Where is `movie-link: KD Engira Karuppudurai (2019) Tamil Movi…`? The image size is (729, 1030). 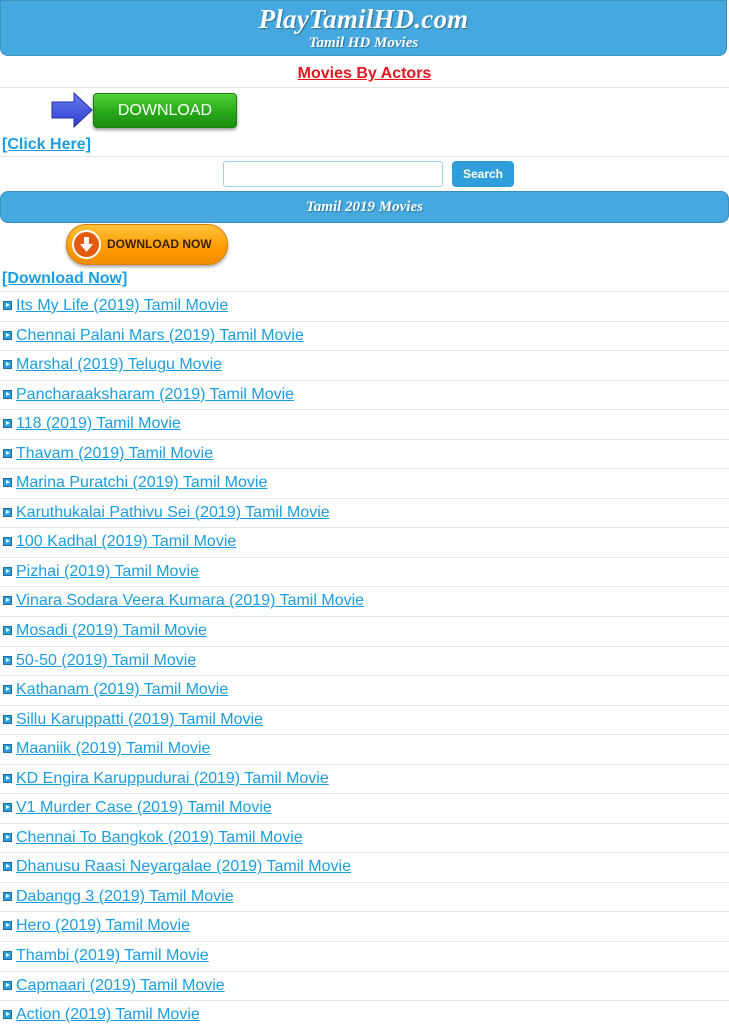
movie-link: KD Engira Karuppudurai (2019) Tamil Movi… is located at coordinates (172, 779).